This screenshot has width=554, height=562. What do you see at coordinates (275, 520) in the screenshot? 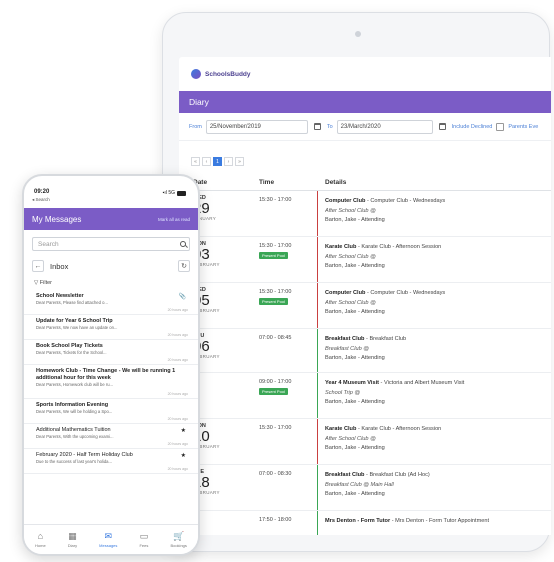
I see `time-cell: 17:50 - 18:00` at bounding box center [275, 520].